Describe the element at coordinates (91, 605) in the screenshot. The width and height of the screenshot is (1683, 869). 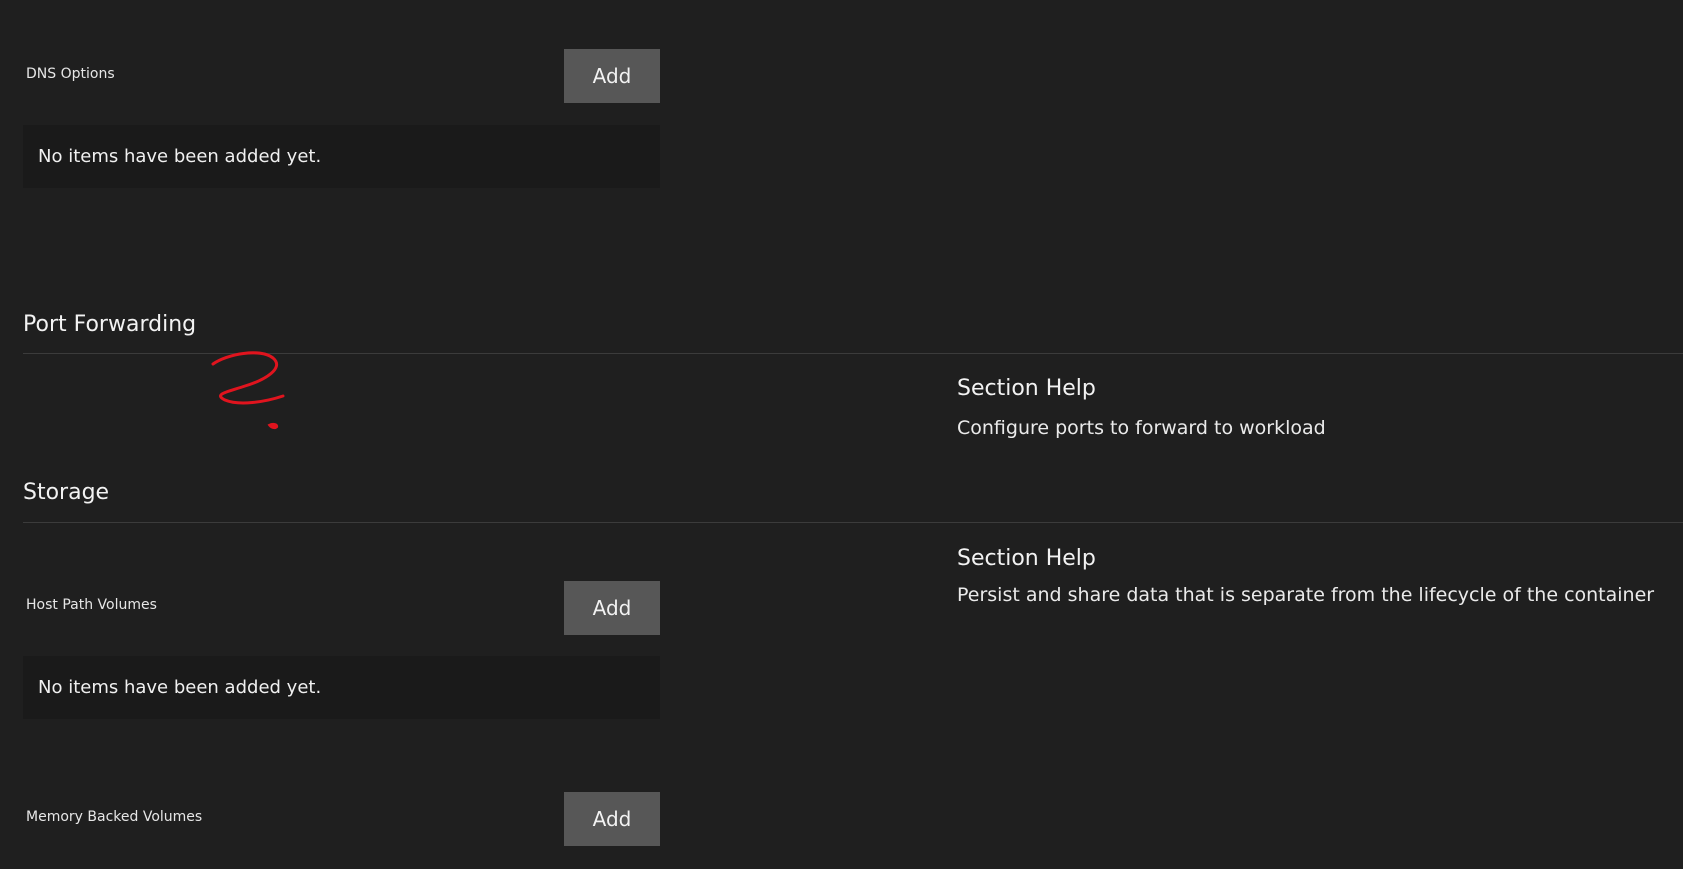
I see `host-path-volumes-label: Host Path Volumes` at that location.